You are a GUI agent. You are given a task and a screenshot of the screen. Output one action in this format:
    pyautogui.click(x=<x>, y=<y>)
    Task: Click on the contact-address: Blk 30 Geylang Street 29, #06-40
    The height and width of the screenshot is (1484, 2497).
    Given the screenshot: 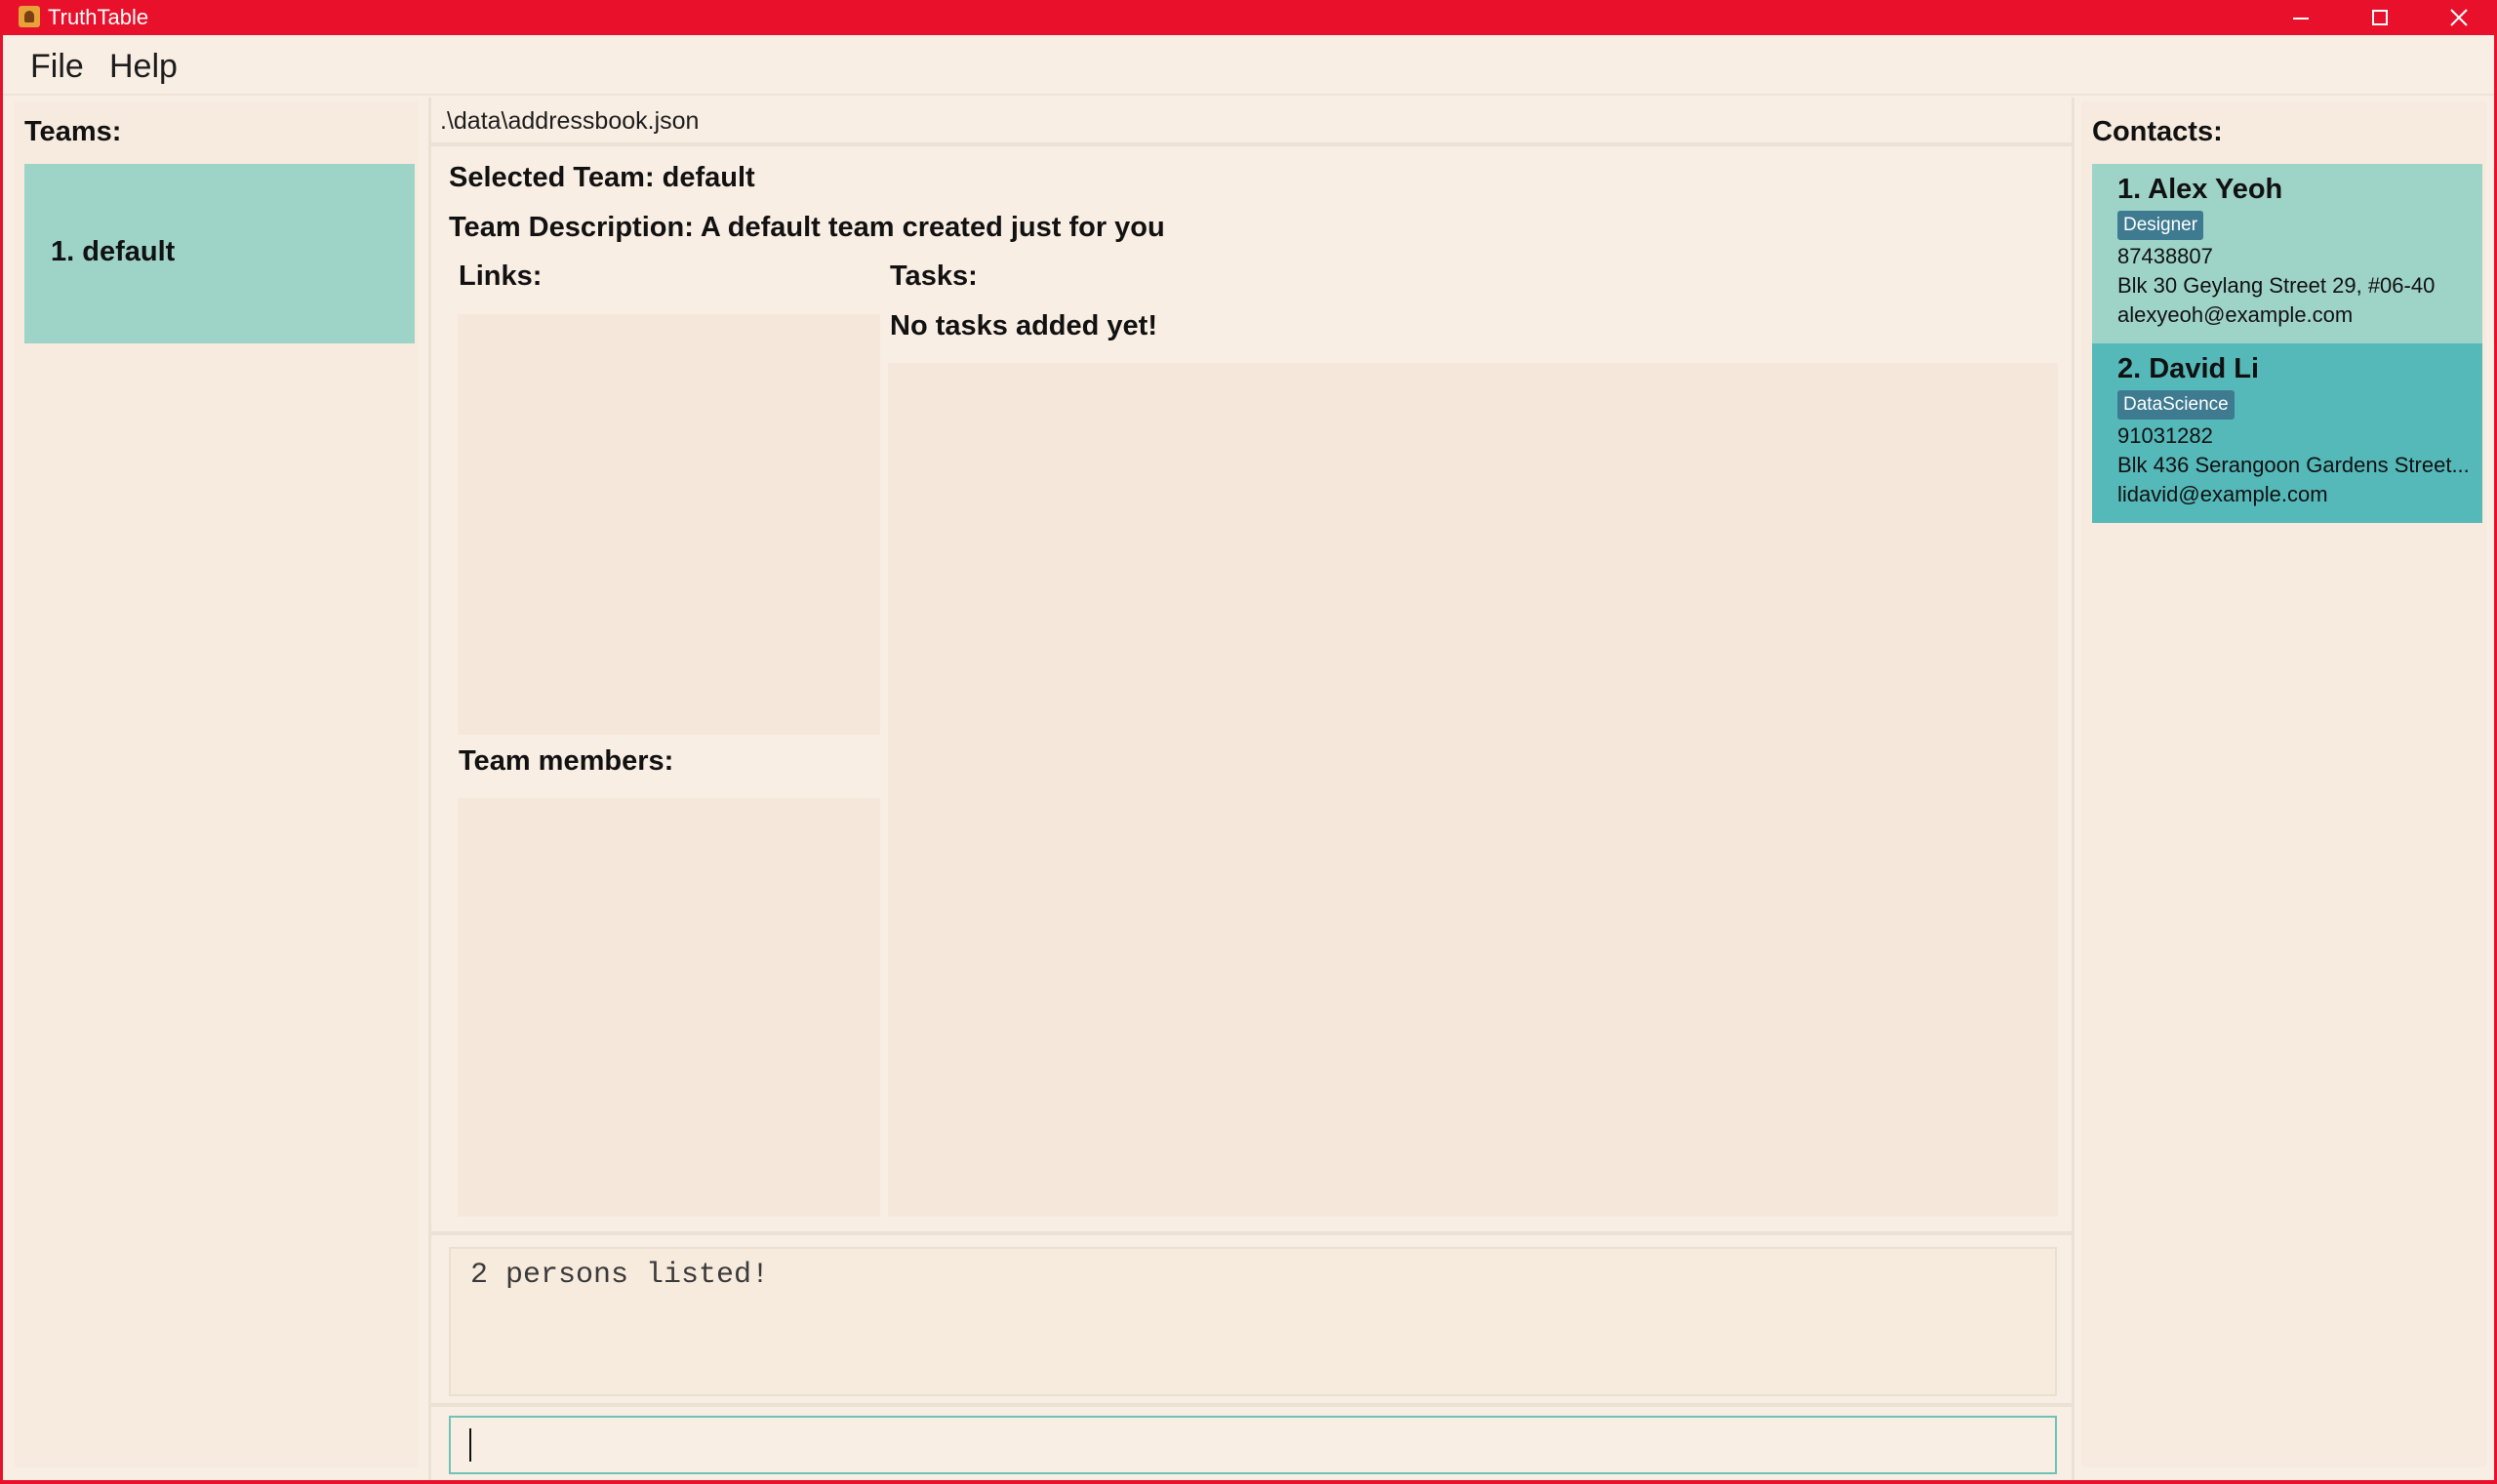 What is the action you would take?
    pyautogui.click(x=2277, y=285)
    